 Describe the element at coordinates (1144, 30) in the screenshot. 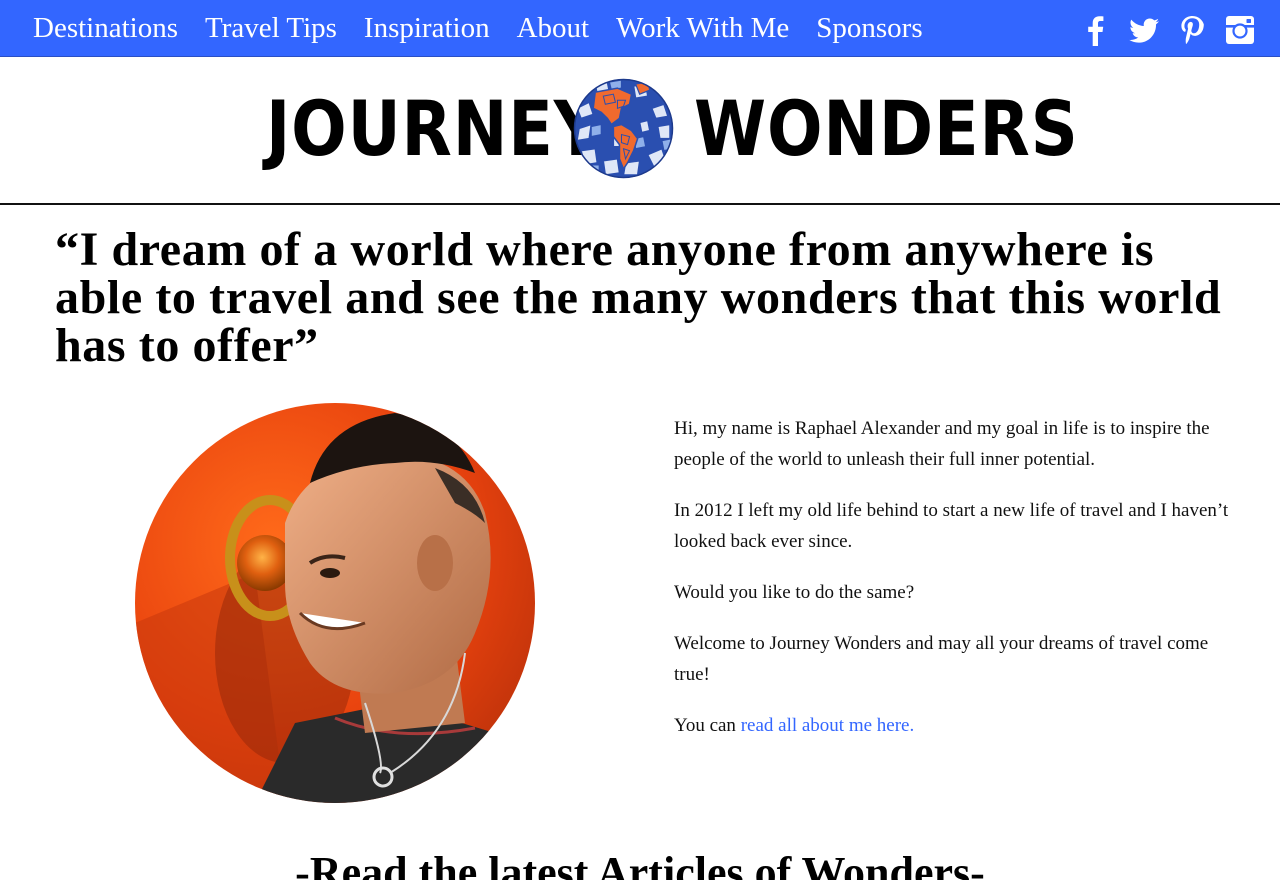

I see `twitter-icon` at that location.